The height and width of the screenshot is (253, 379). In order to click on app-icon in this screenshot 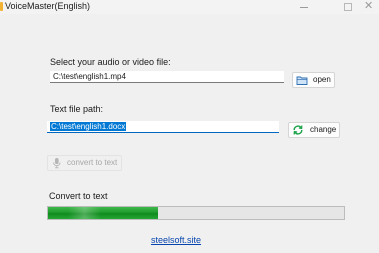, I will do `click(1, 6)`.